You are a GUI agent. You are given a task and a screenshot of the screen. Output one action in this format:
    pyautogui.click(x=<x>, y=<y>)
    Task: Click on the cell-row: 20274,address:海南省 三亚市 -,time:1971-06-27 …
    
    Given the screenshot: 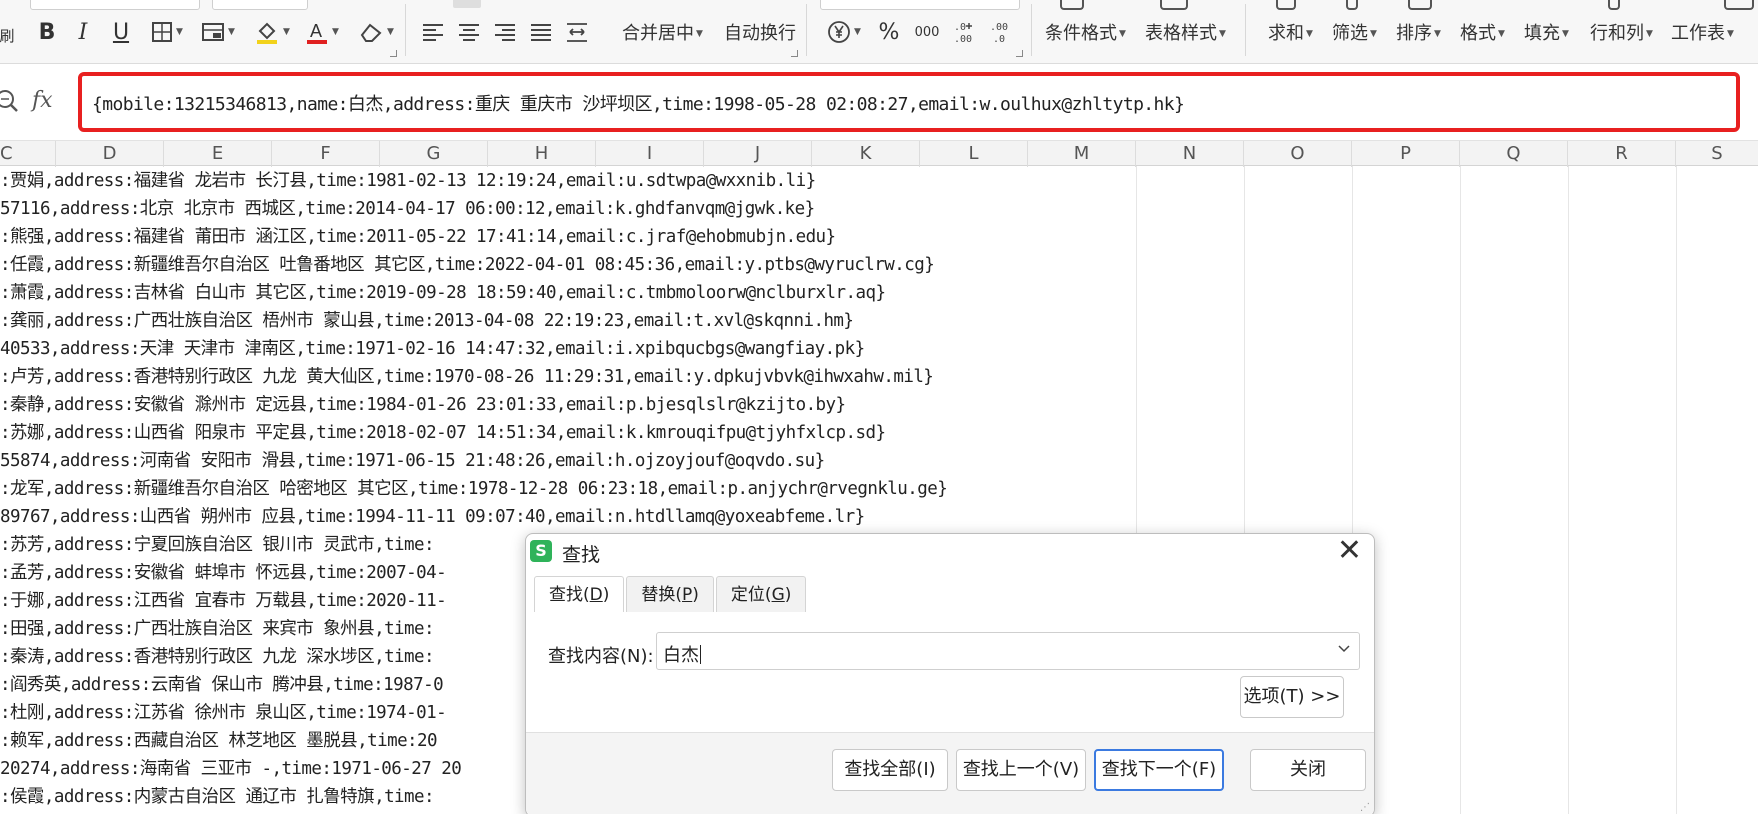 What is the action you would take?
    pyautogui.click(x=231, y=769)
    